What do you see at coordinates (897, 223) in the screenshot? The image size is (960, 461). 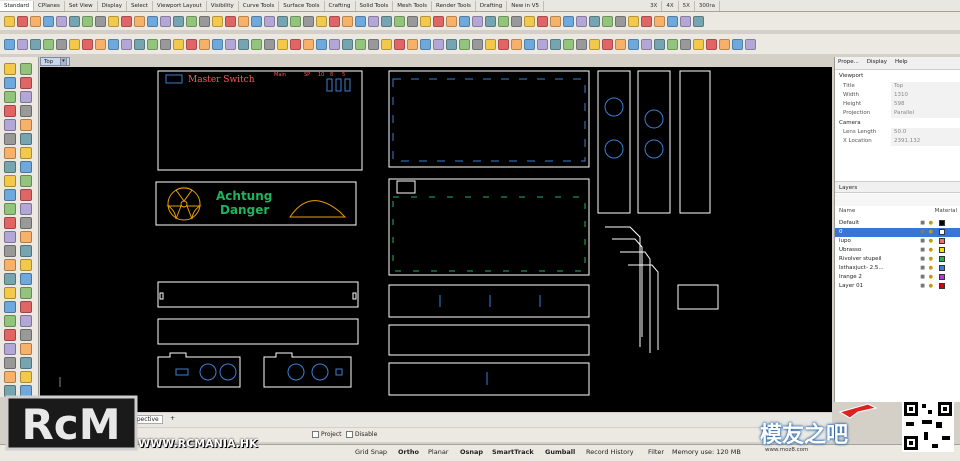 I see `layer-row: Default ● ■` at bounding box center [897, 223].